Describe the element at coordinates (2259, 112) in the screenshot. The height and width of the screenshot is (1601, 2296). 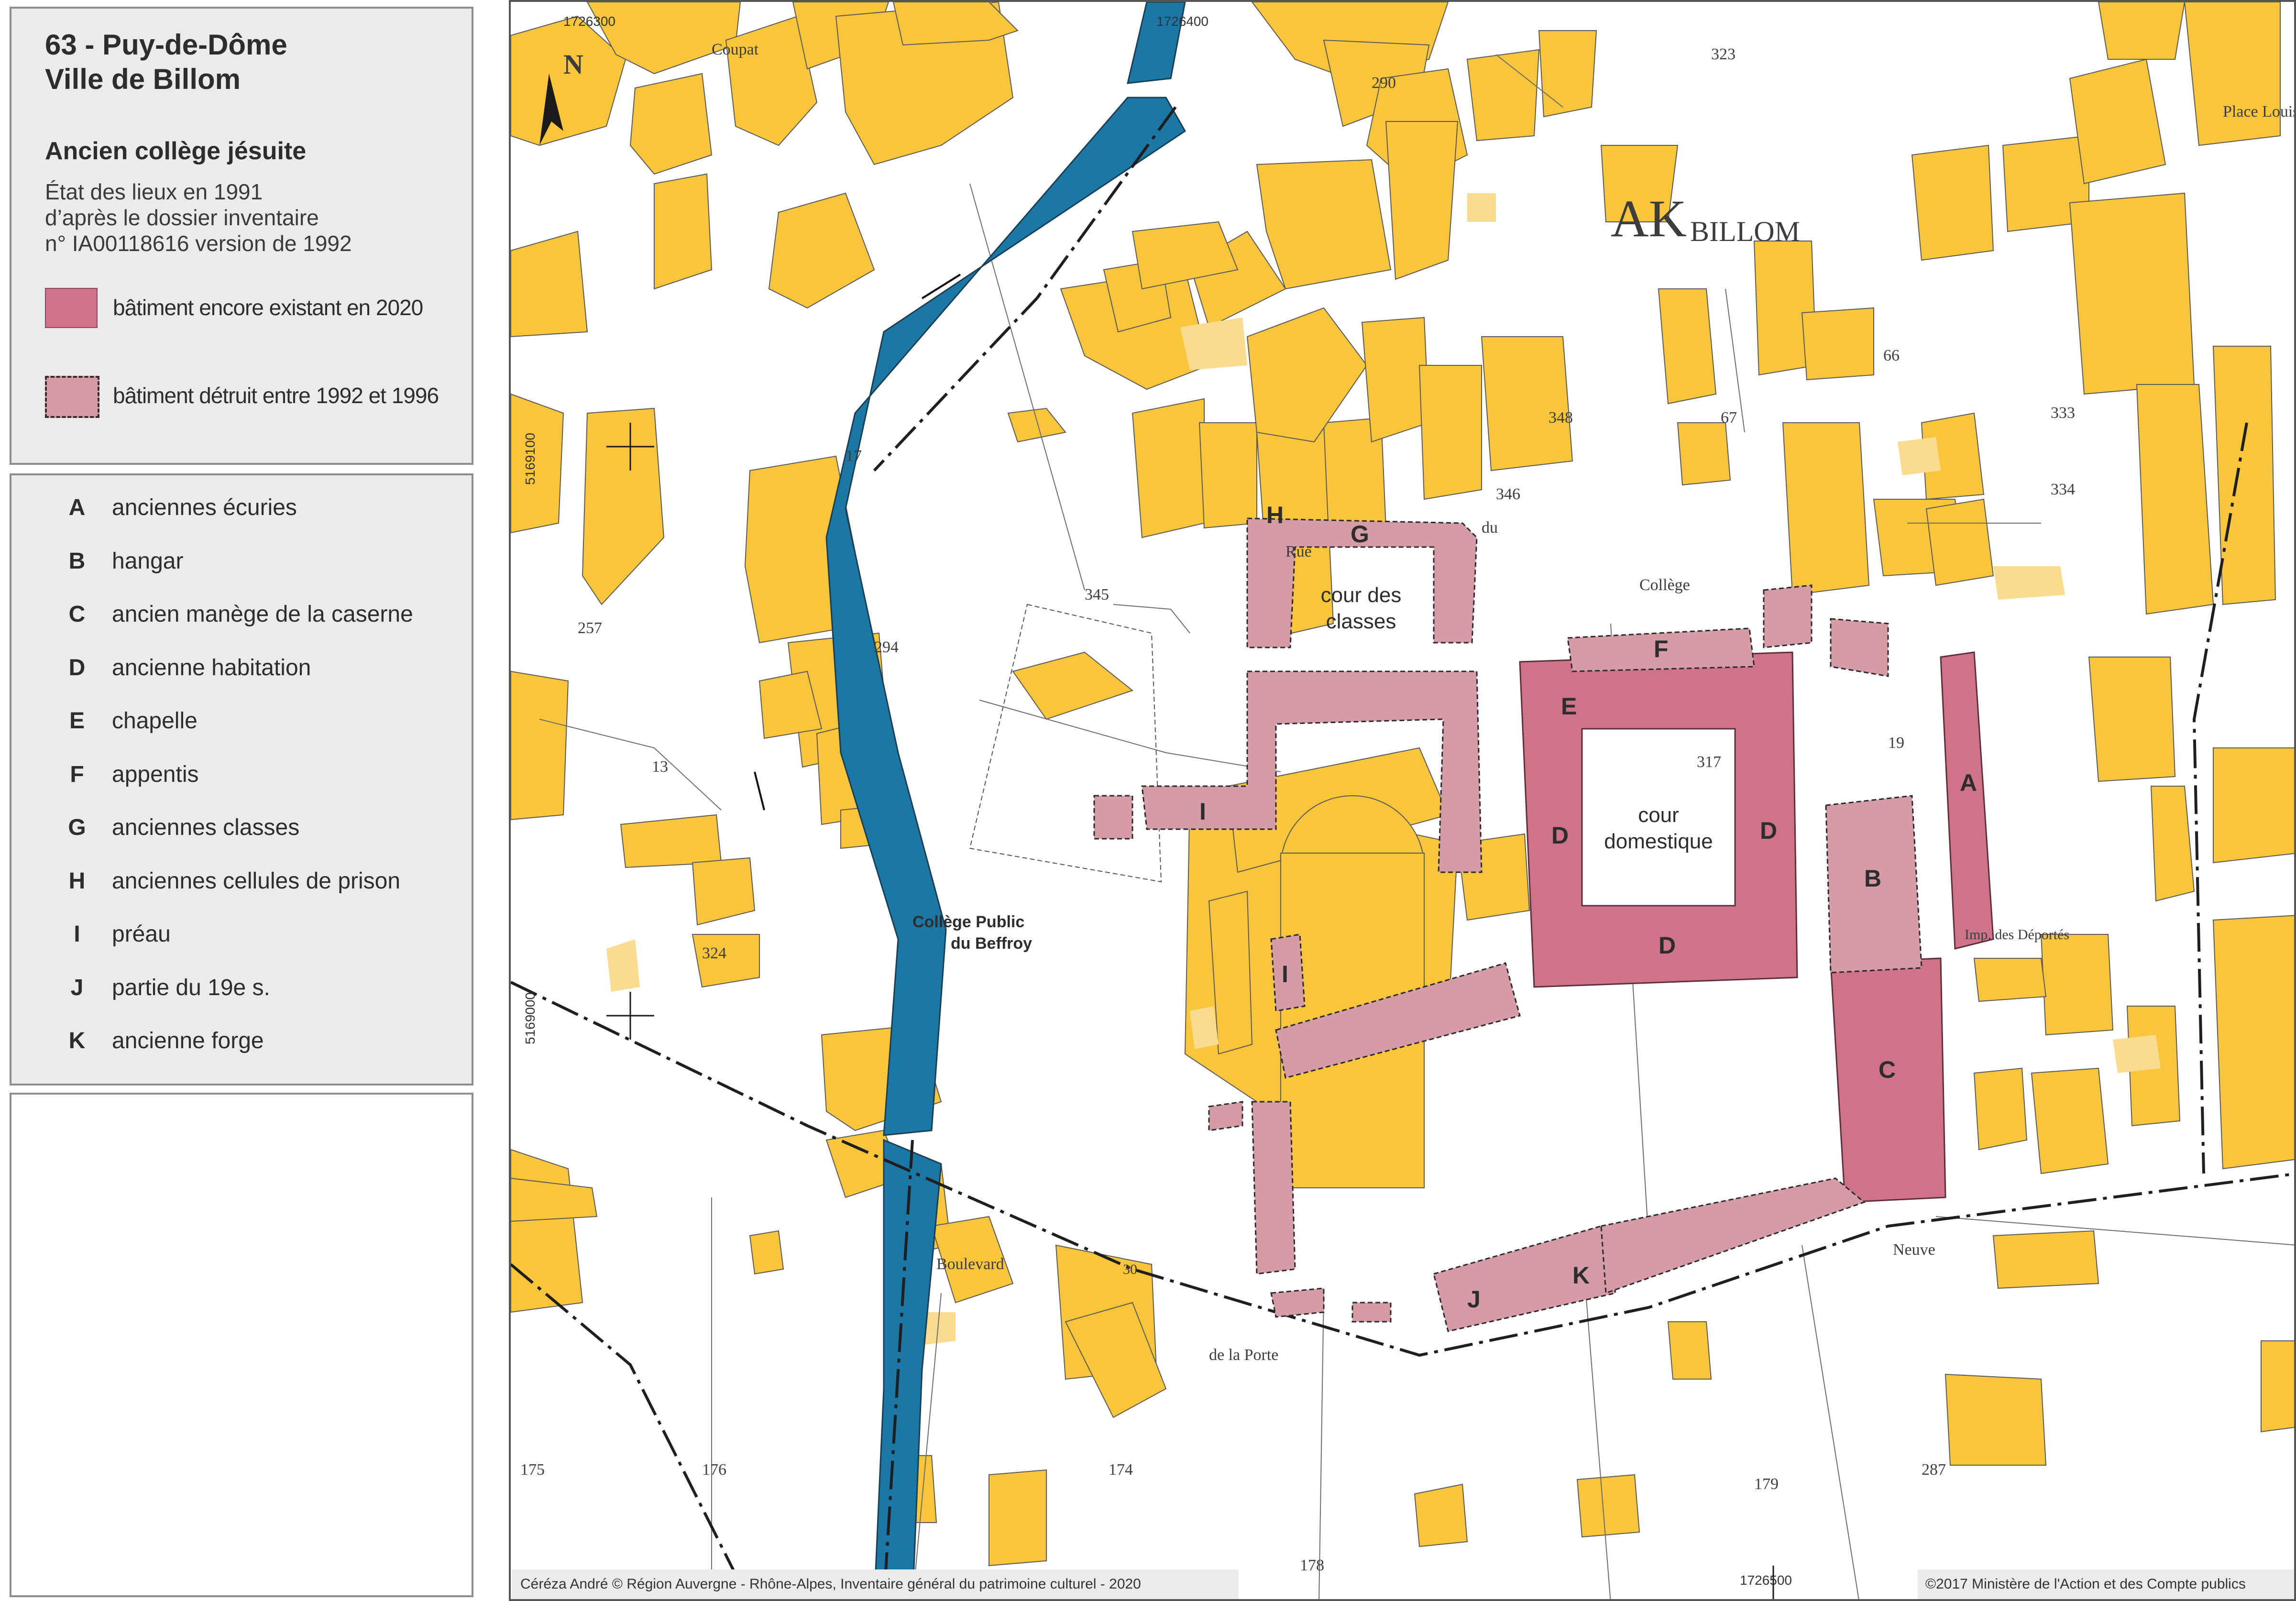
I see `street-place-louis: Place Louis` at that location.